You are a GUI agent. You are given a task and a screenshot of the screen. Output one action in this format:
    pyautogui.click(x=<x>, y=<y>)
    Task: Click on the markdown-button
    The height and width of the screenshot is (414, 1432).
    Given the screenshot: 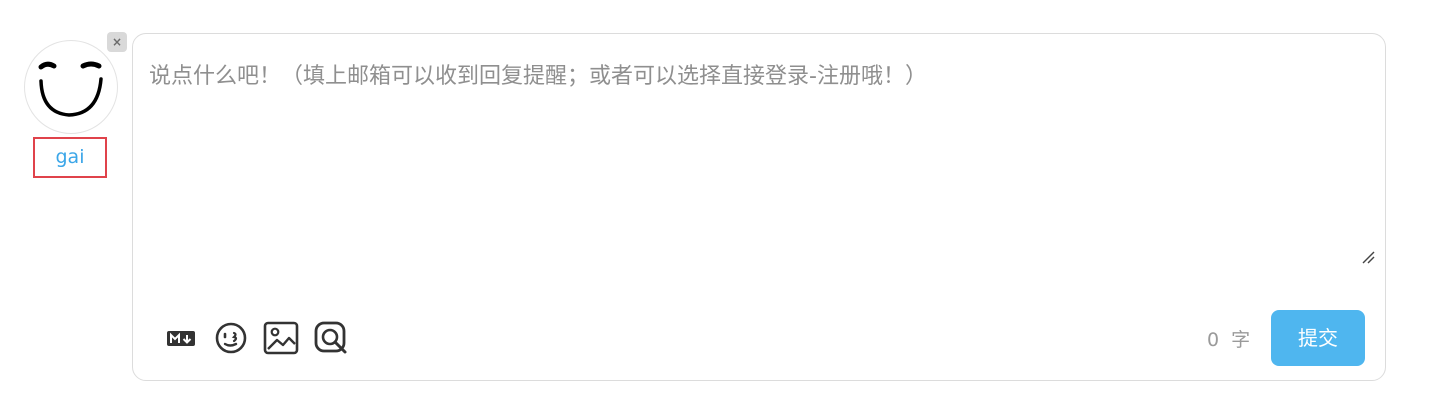 What is the action you would take?
    pyautogui.click(x=181, y=338)
    